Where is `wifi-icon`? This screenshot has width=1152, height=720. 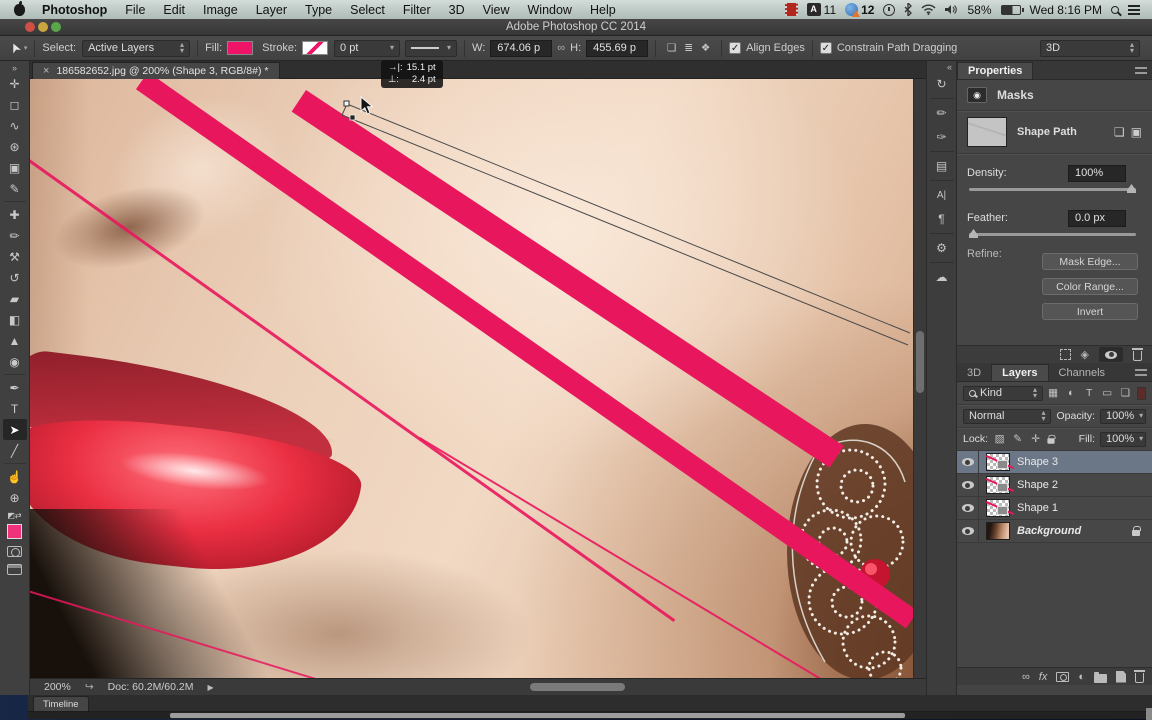
wifi-icon is located at coordinates (928, 9).